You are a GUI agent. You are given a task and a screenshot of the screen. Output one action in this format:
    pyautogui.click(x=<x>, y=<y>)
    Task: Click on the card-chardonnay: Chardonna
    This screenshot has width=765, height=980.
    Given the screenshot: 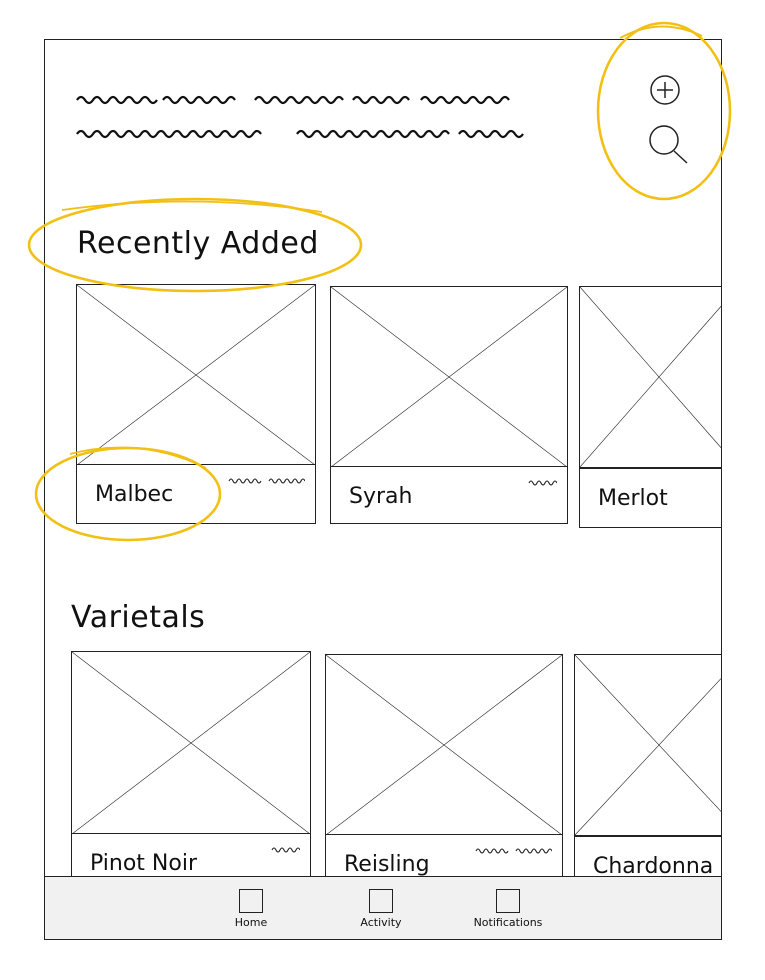 What is the action you would take?
    pyautogui.click(x=647, y=784)
    